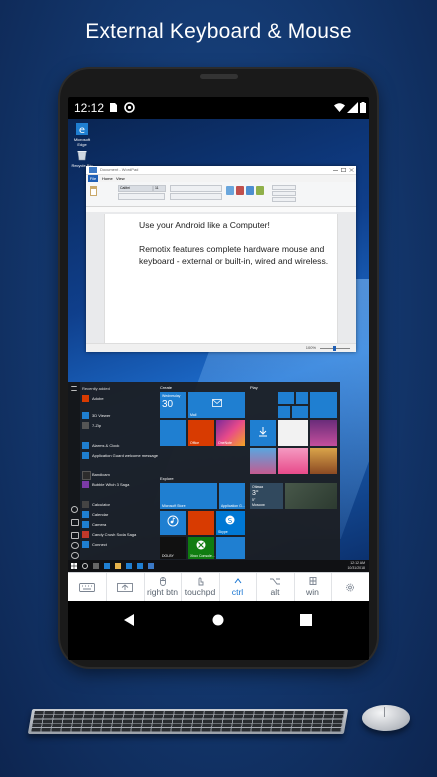  I want to click on replace-button, so click(284, 193).